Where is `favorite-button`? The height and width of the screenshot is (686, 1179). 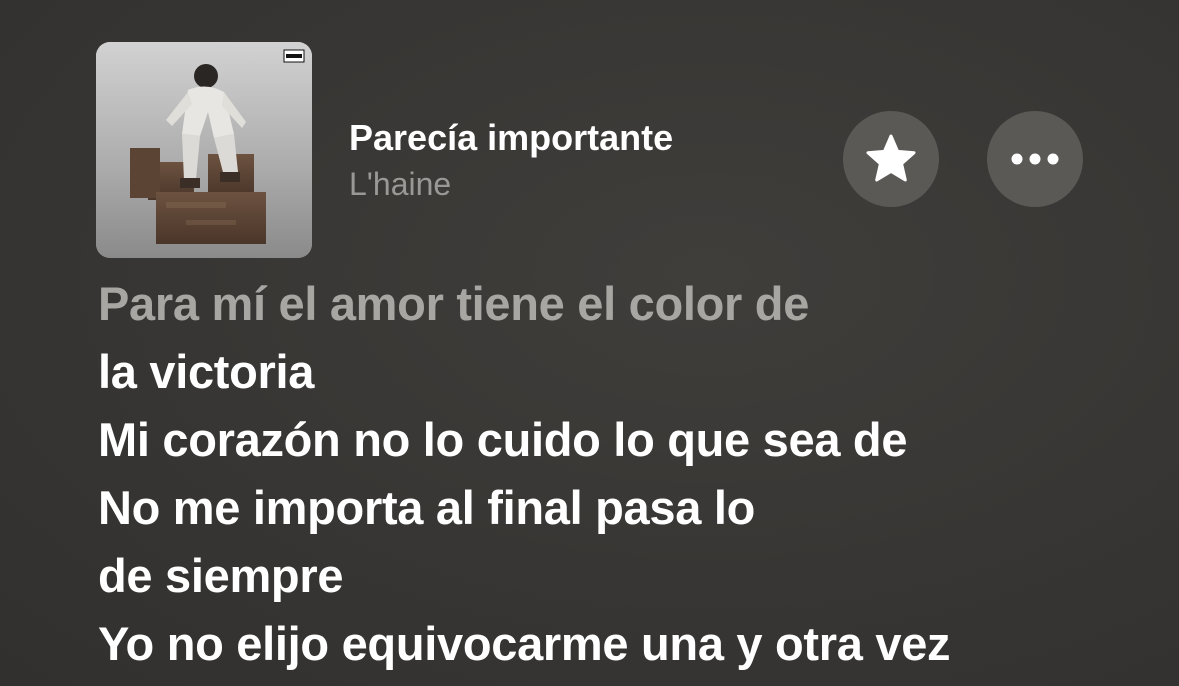
favorite-button is located at coordinates (891, 159).